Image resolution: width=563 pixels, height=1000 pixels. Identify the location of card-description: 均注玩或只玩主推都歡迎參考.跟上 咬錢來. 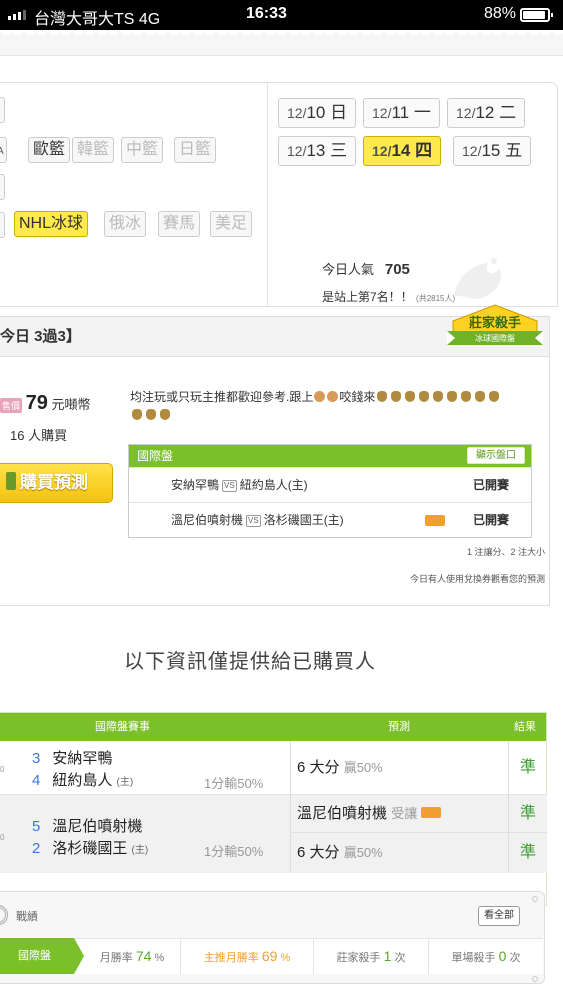
(332, 406).